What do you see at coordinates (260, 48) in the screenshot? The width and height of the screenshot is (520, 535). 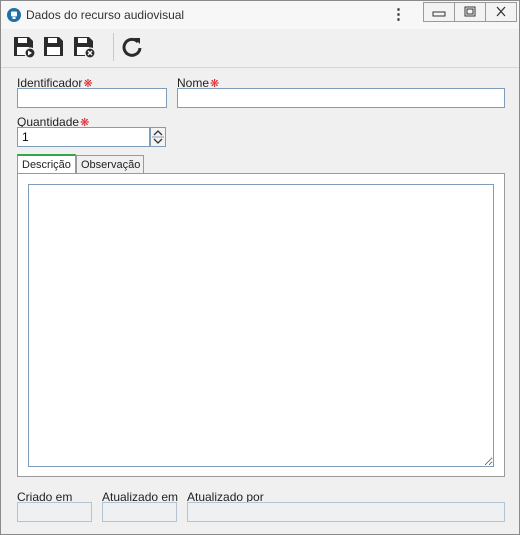 I see `toolbar` at bounding box center [260, 48].